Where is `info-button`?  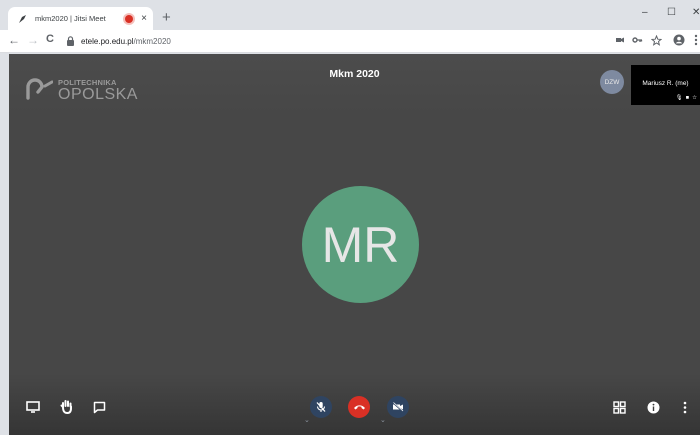
info-button is located at coordinates (653, 407).